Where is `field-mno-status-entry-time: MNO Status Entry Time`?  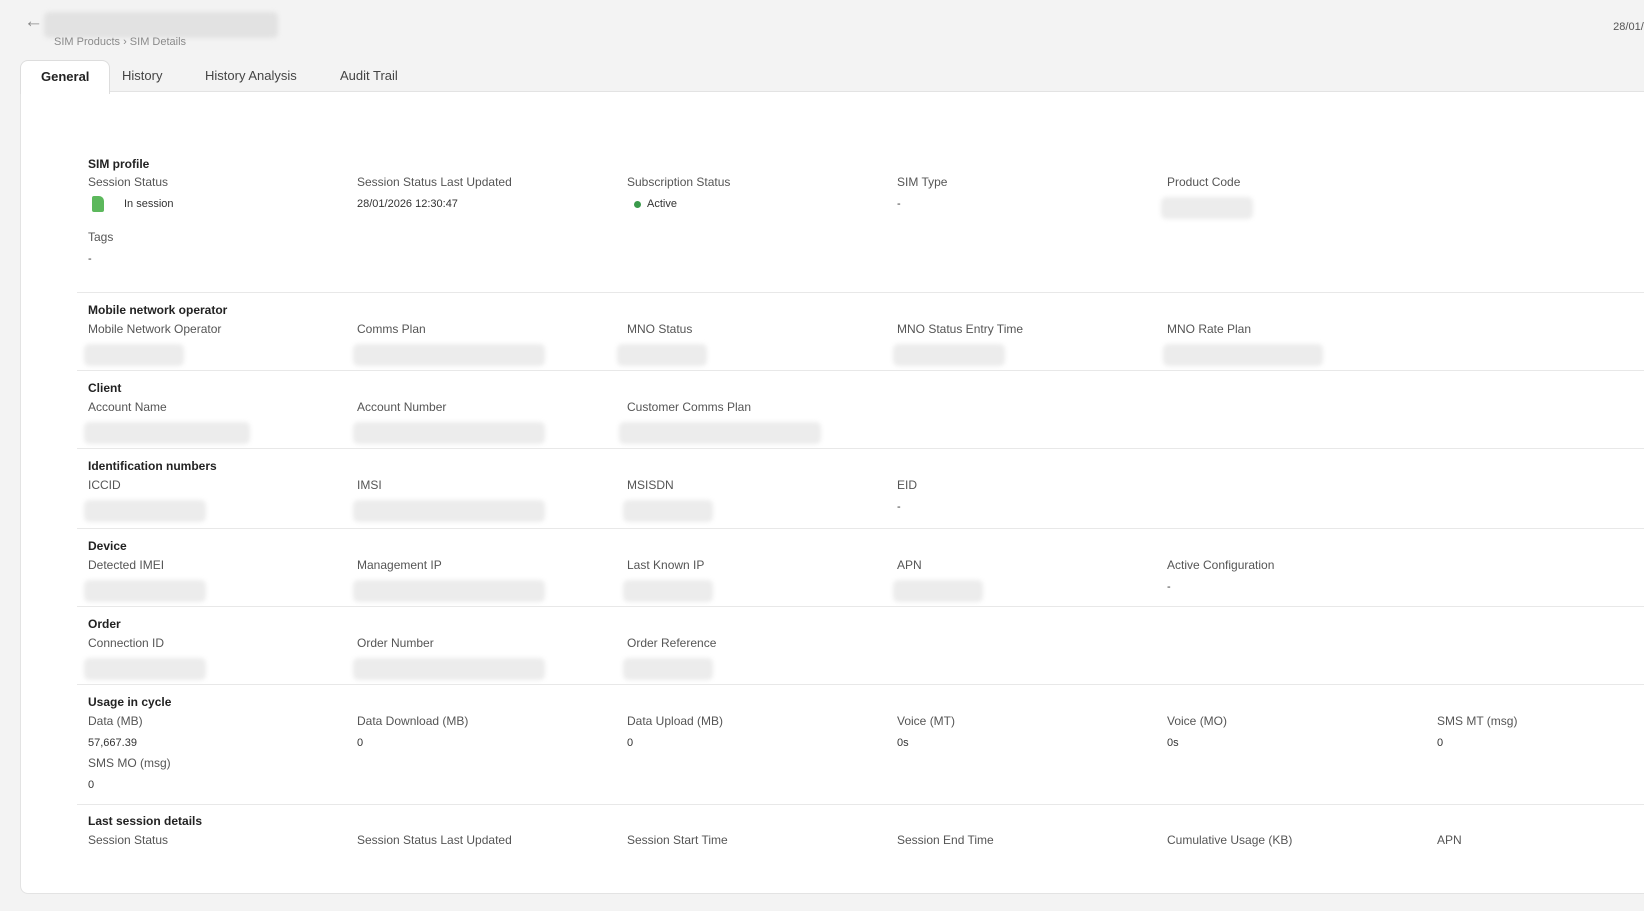 field-mno-status-entry-time: MNO Status Entry Time is located at coordinates (975, 345).